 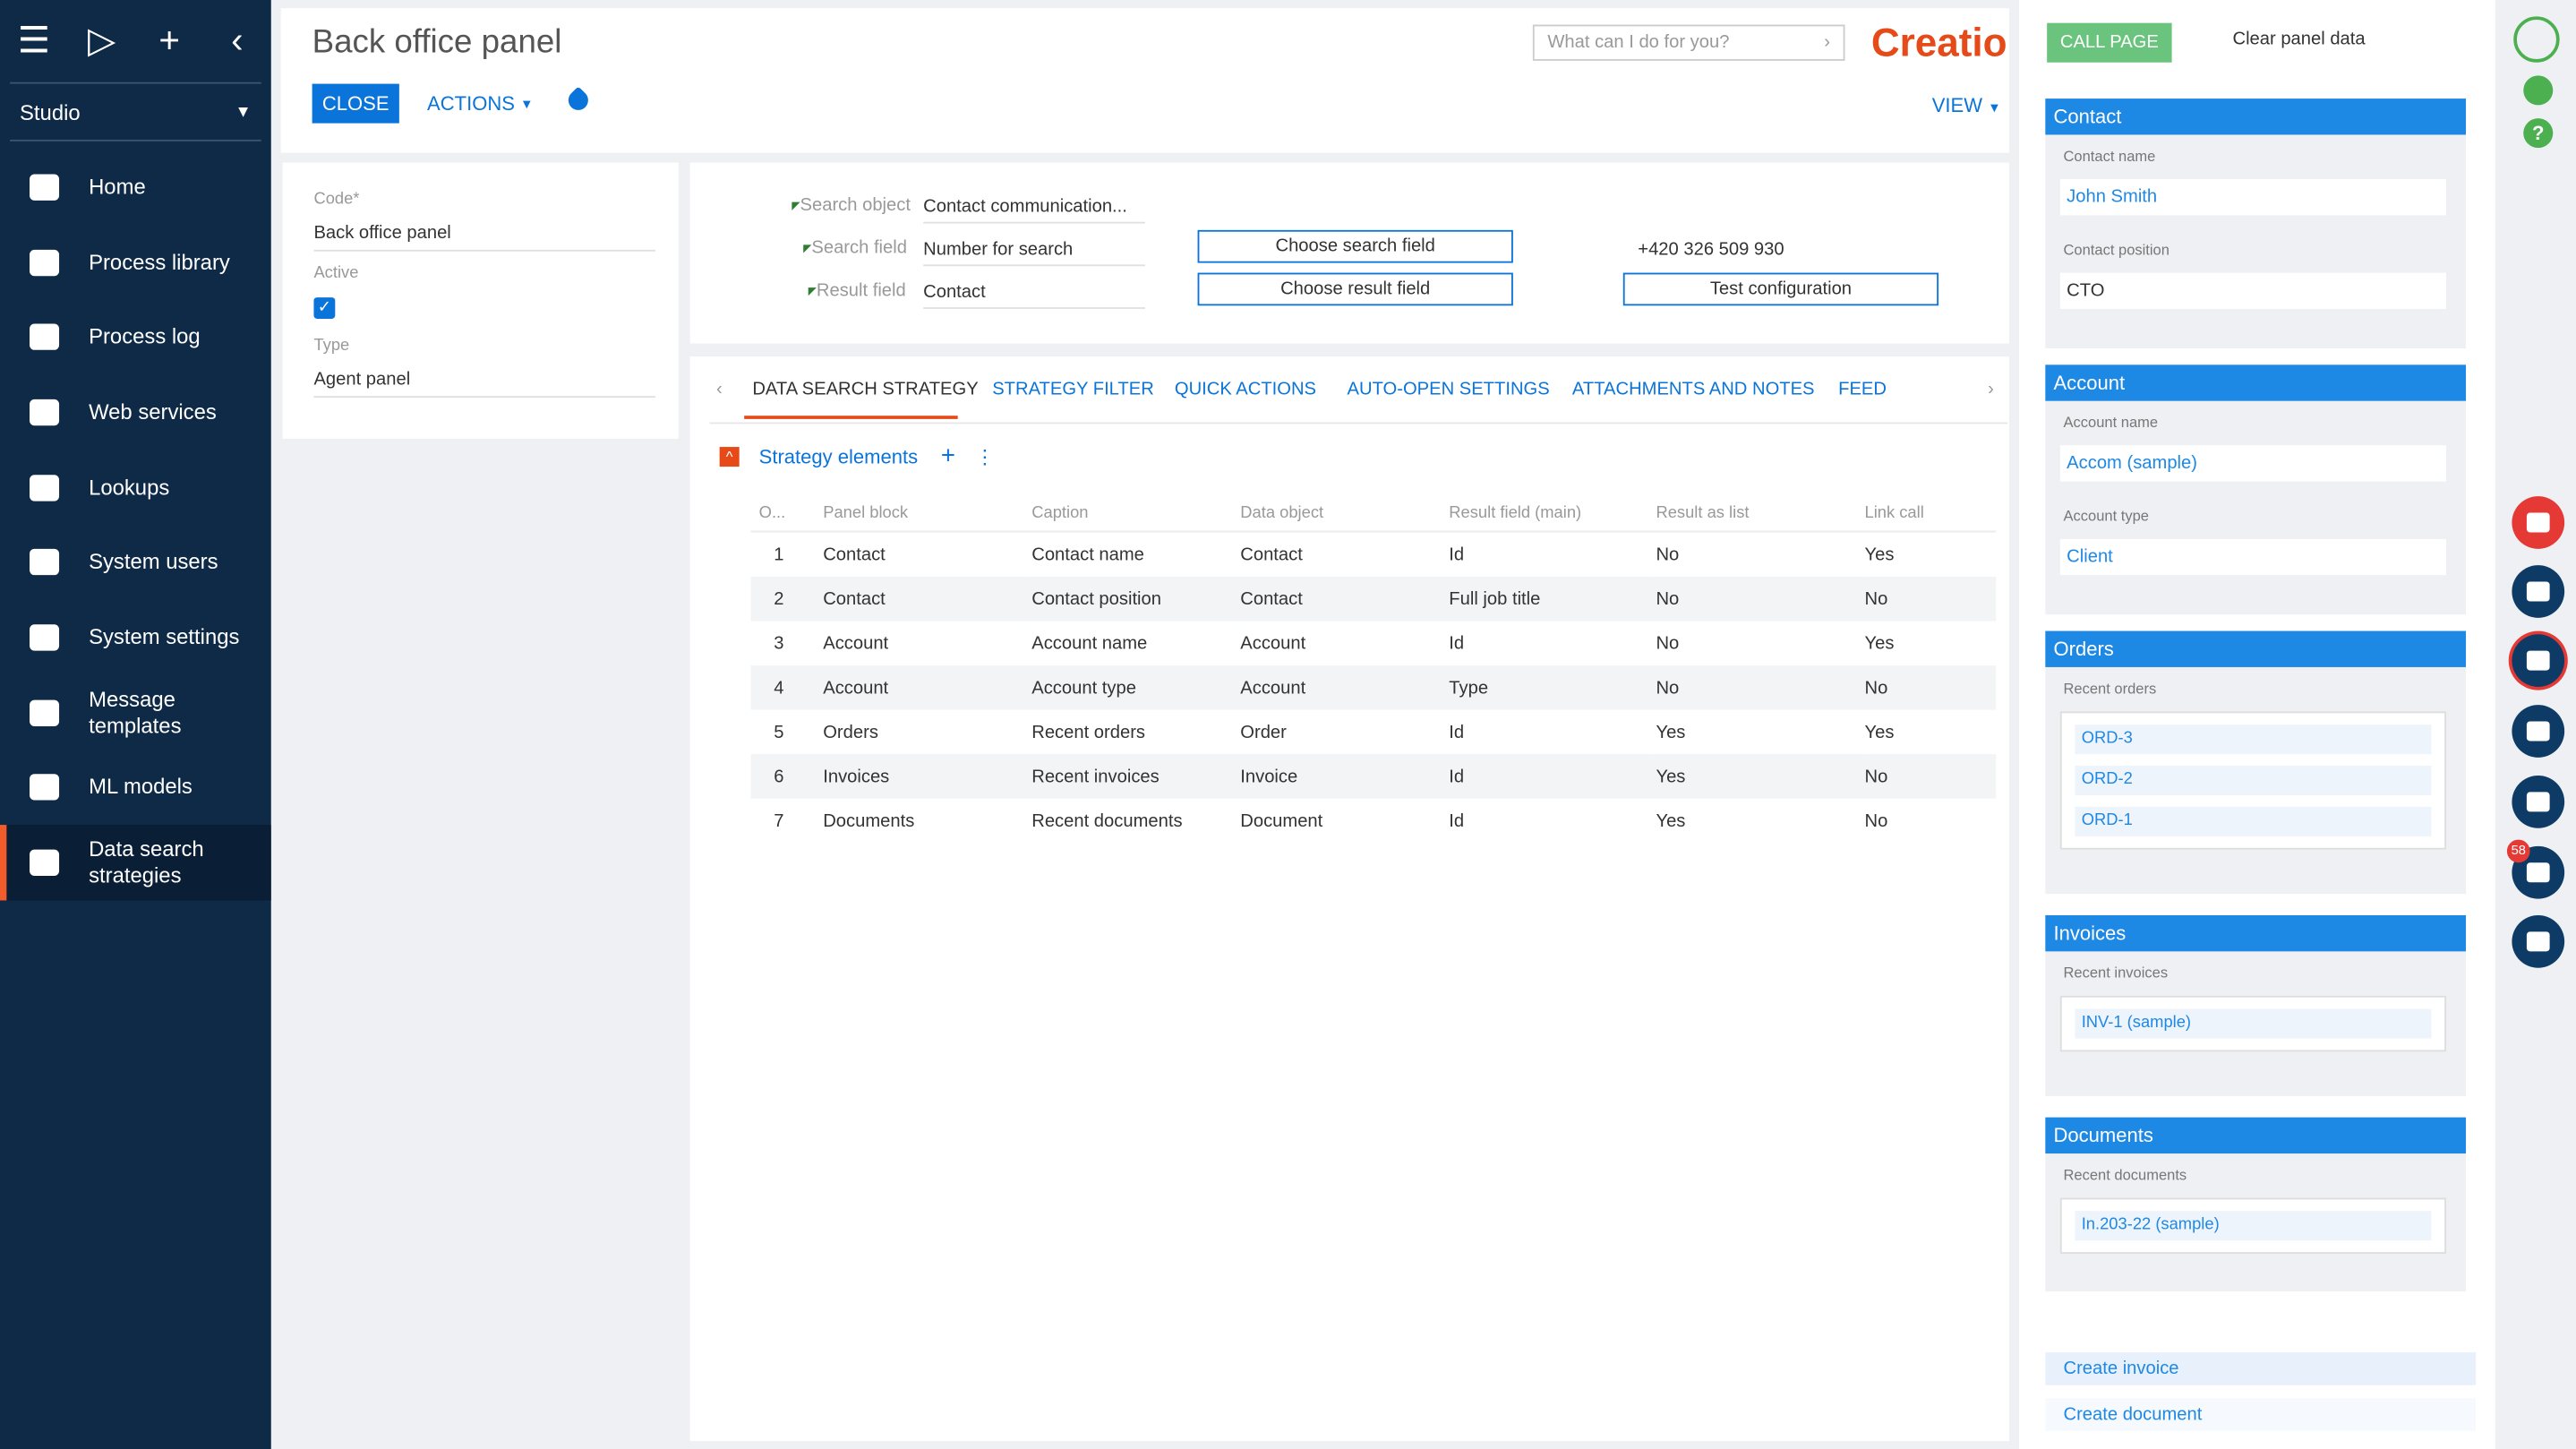 I want to click on table-cell: 4, so click(x=786, y=687).